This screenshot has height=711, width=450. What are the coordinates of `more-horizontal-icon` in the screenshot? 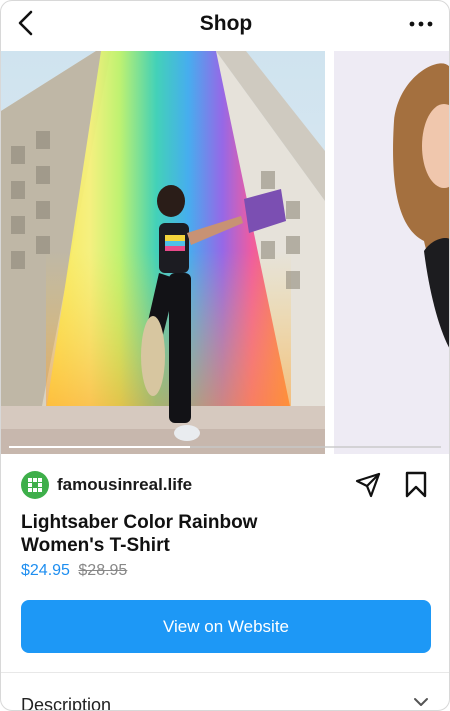 It's located at (421, 24).